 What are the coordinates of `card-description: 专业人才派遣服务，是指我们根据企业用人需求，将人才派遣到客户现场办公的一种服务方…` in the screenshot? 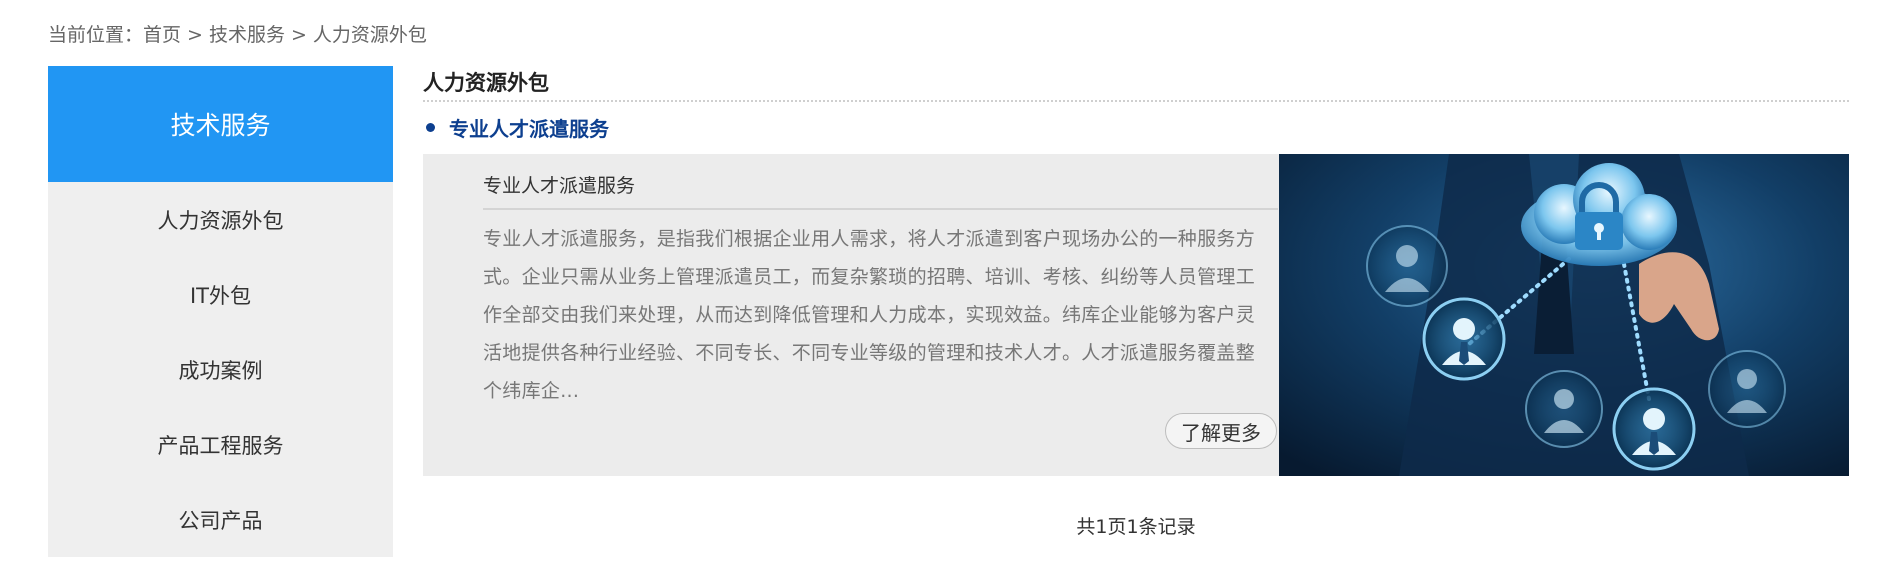 It's located at (869, 315).